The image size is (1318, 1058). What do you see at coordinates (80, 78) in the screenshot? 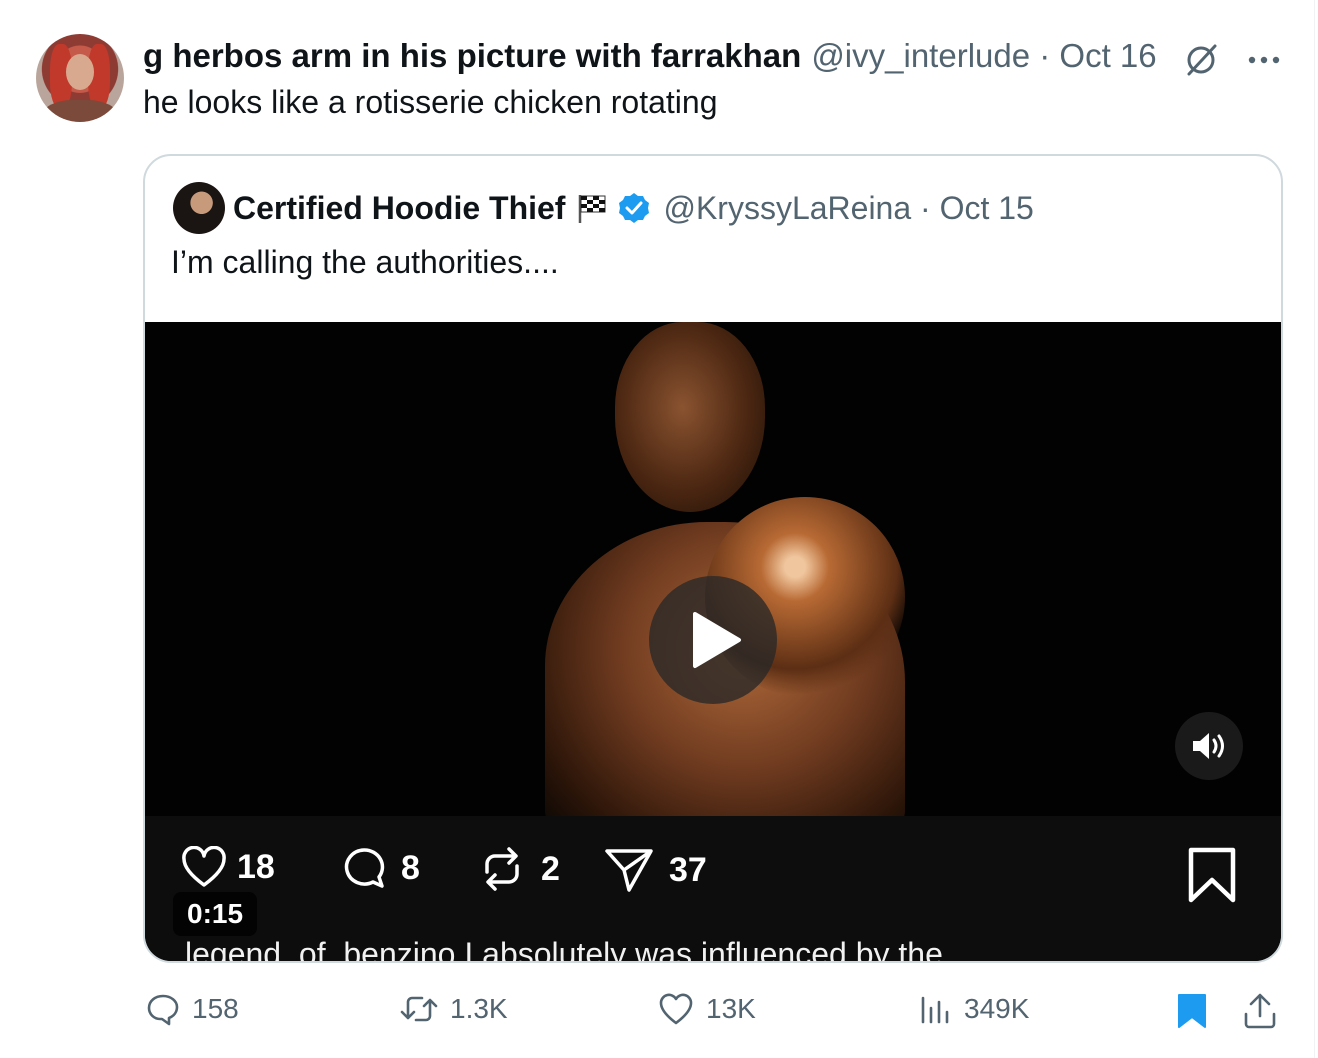
I see `author-avatar` at bounding box center [80, 78].